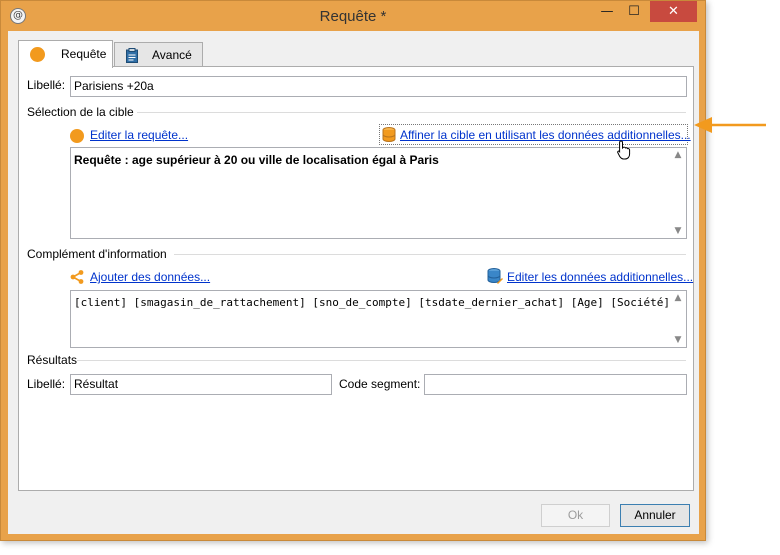  What do you see at coordinates (730, 125) in the screenshot?
I see `annotation-arrow-icon` at bounding box center [730, 125].